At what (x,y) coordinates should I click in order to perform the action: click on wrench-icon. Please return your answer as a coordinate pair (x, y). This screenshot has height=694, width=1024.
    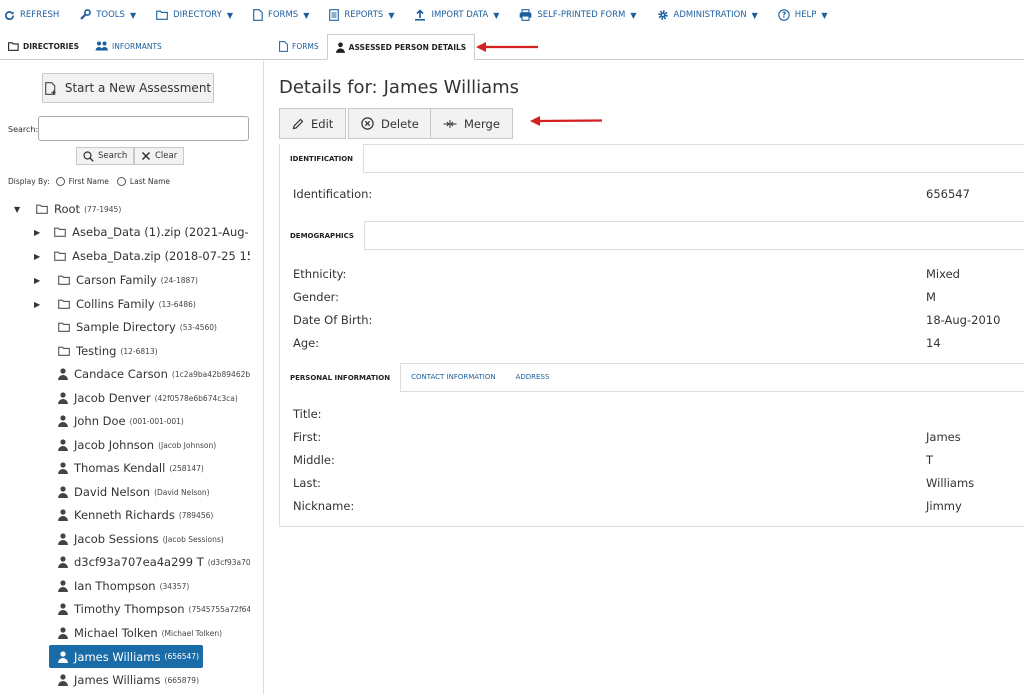
    Looking at the image, I should click on (86, 14).